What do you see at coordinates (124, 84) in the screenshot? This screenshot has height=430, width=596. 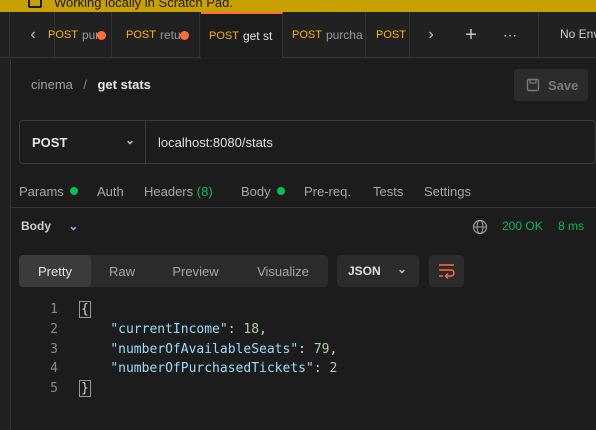 I see `page-title: get stats` at bounding box center [124, 84].